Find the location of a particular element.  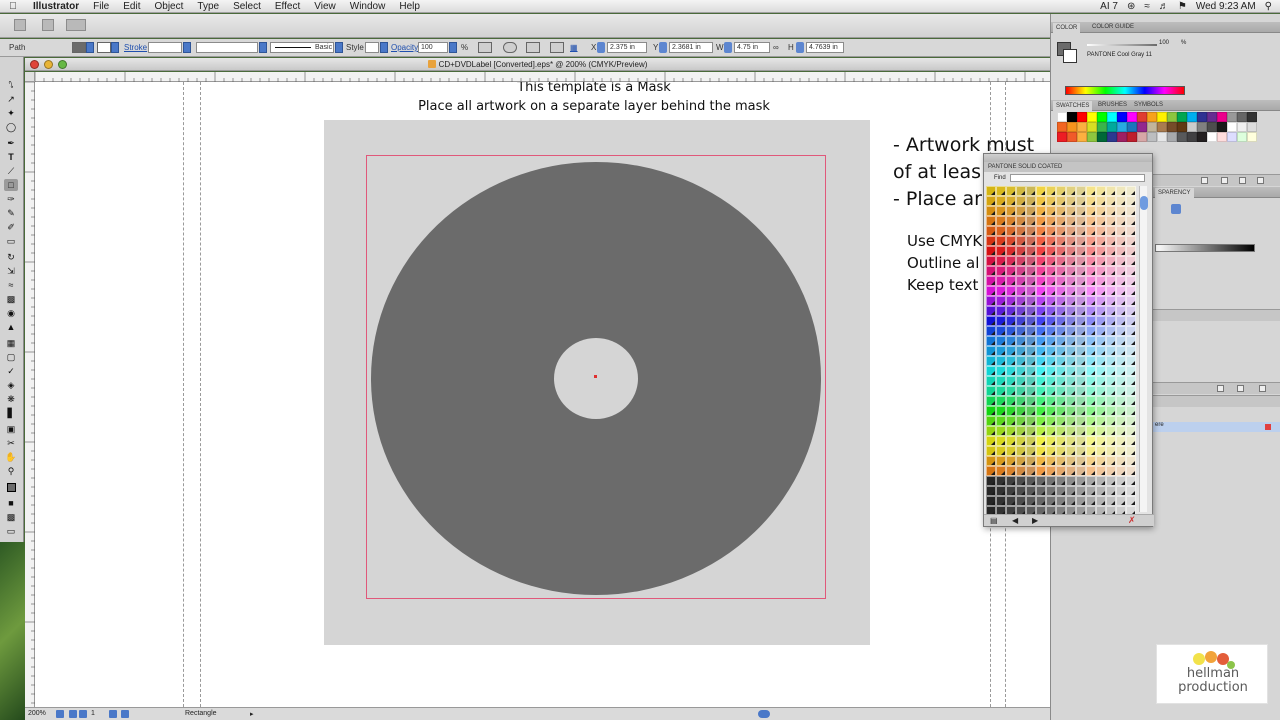

swatch-options-icon is located at coordinates (1224, 180).